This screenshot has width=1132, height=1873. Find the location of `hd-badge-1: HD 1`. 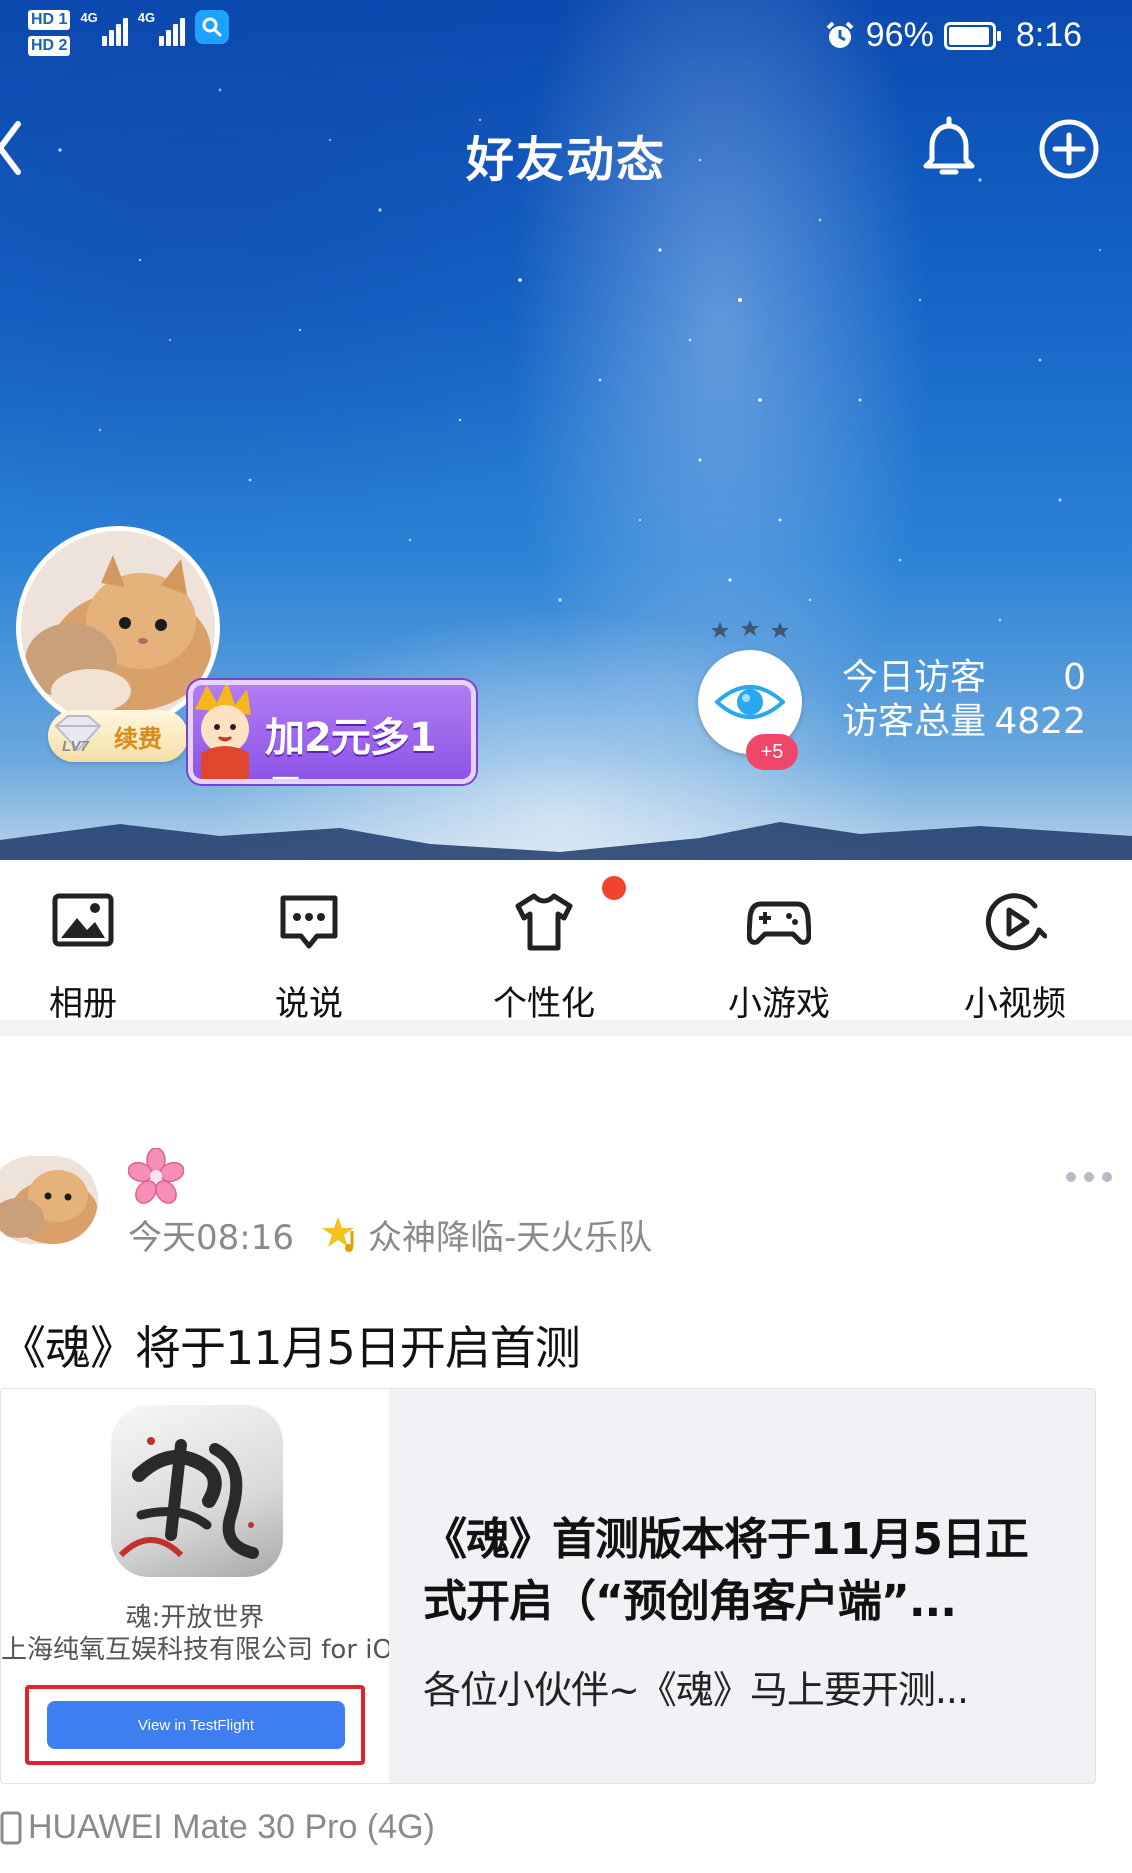

hd-badge-1: HD 1 is located at coordinates (49, 20).